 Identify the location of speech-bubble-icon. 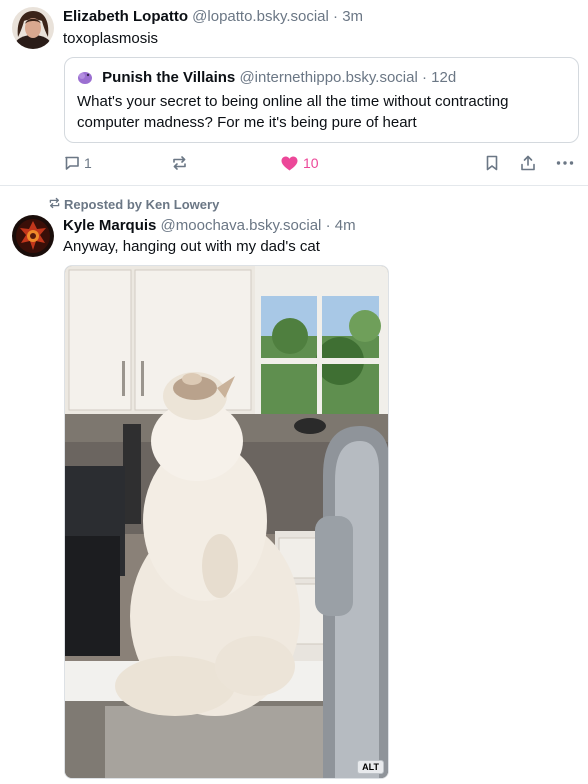
(72, 163).